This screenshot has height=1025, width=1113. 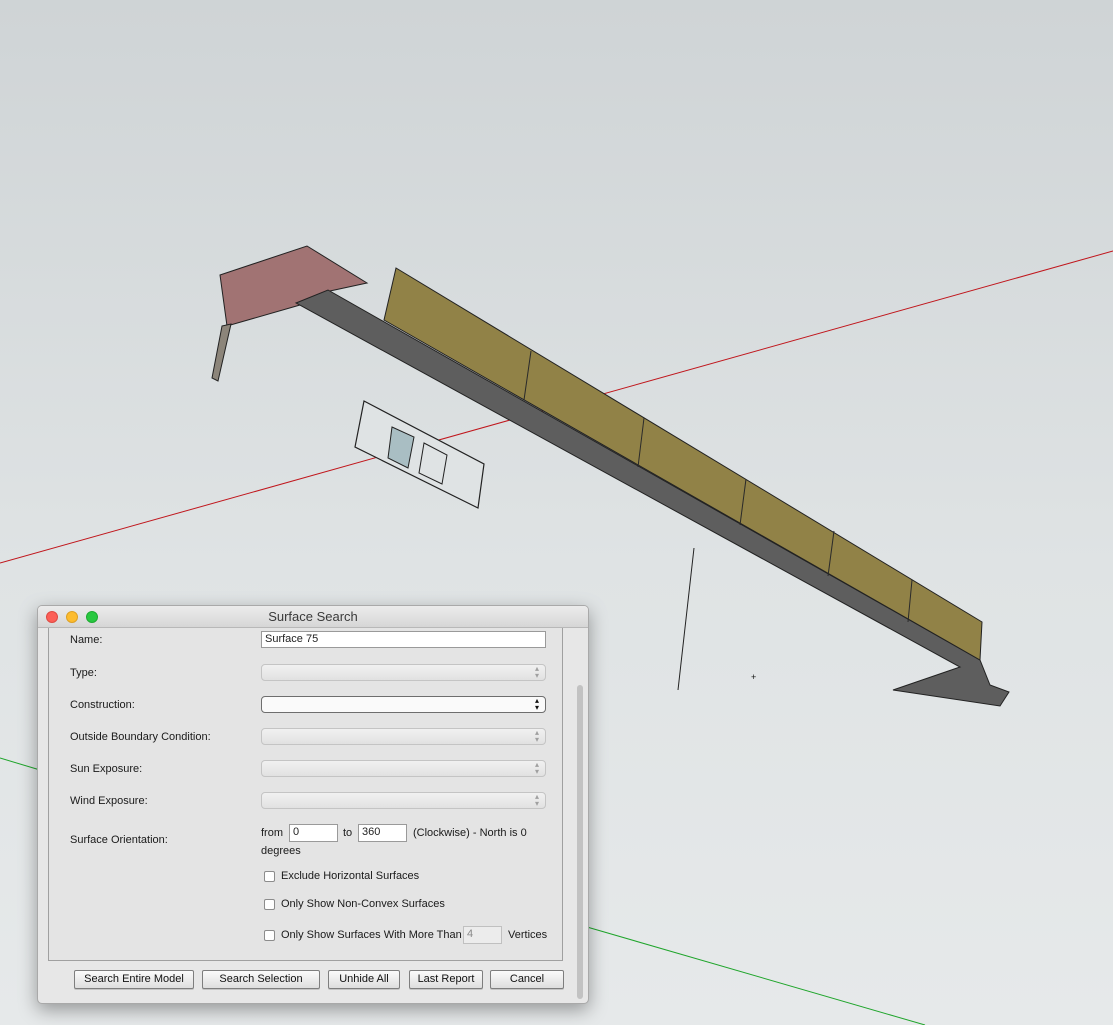 What do you see at coordinates (269, 876) in the screenshot?
I see `exclude-horizontal-checkbox` at bounding box center [269, 876].